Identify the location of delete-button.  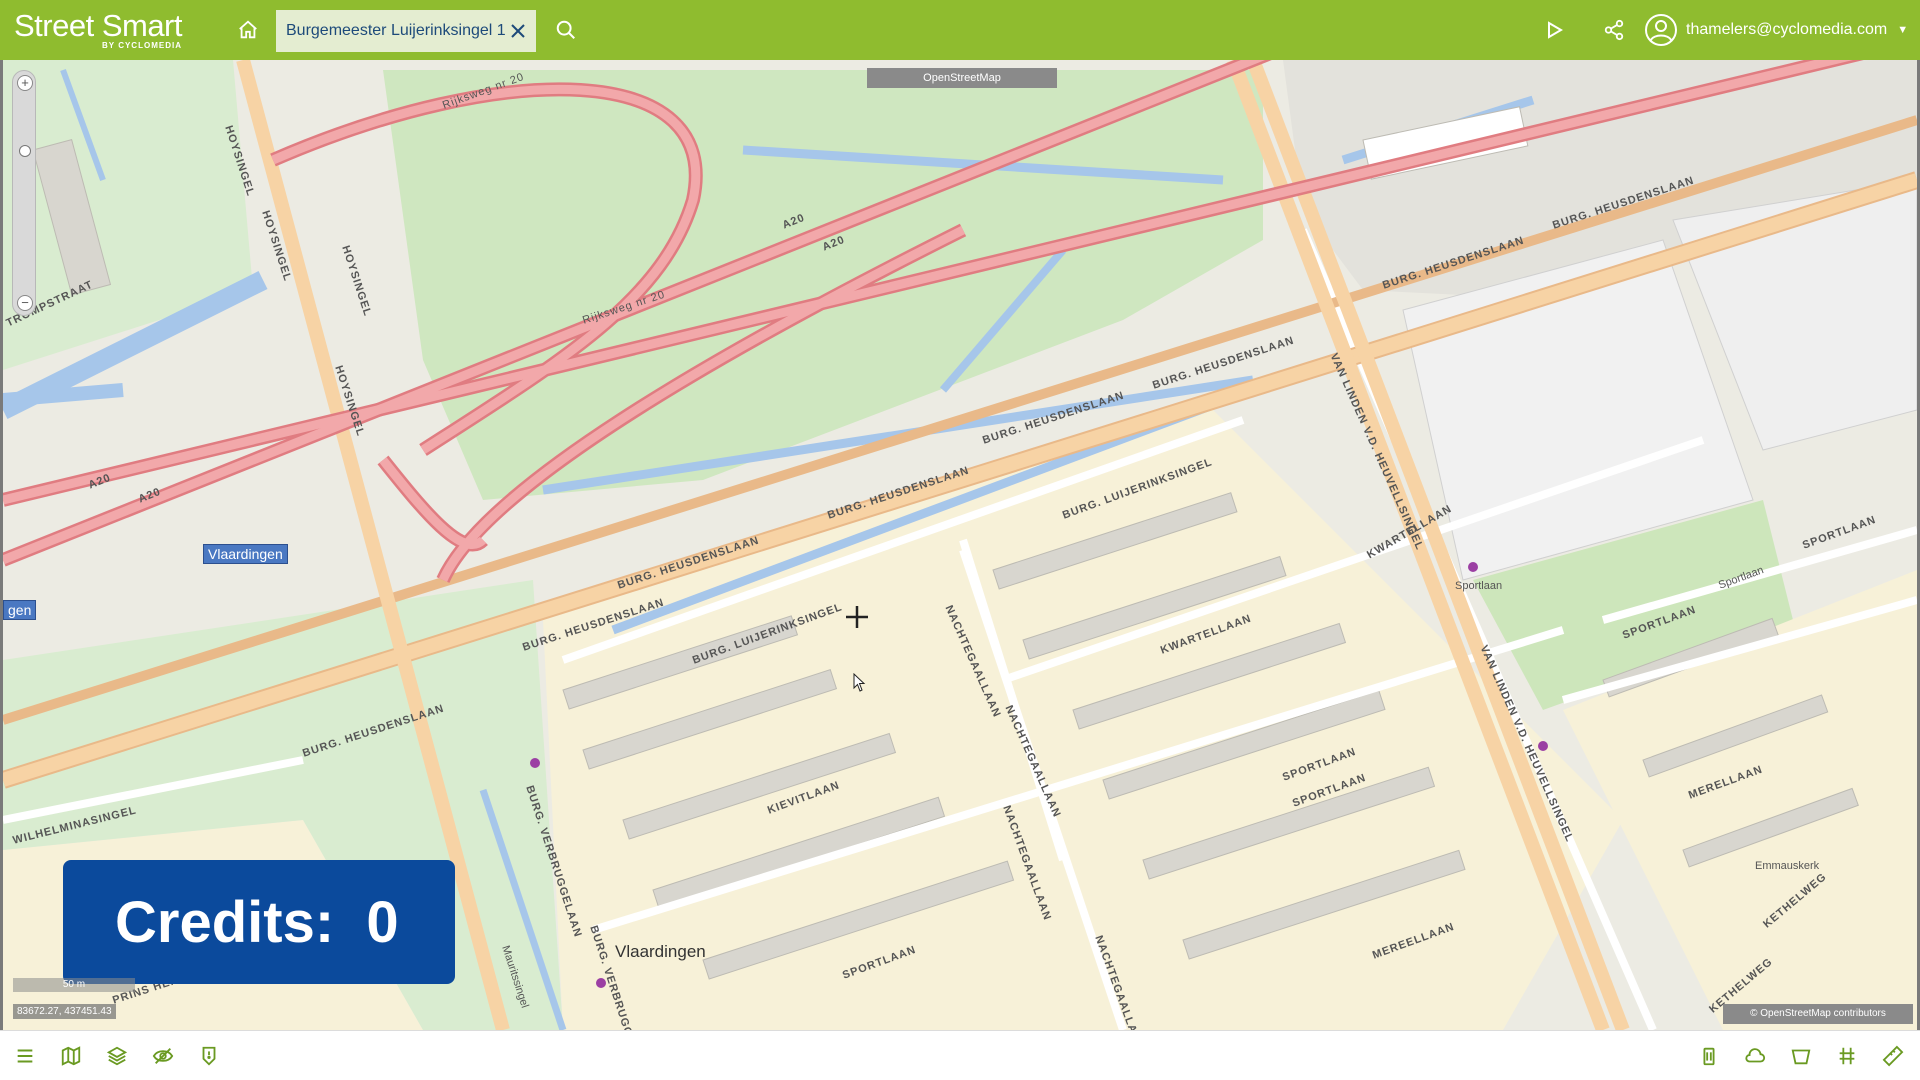
(1709, 1056).